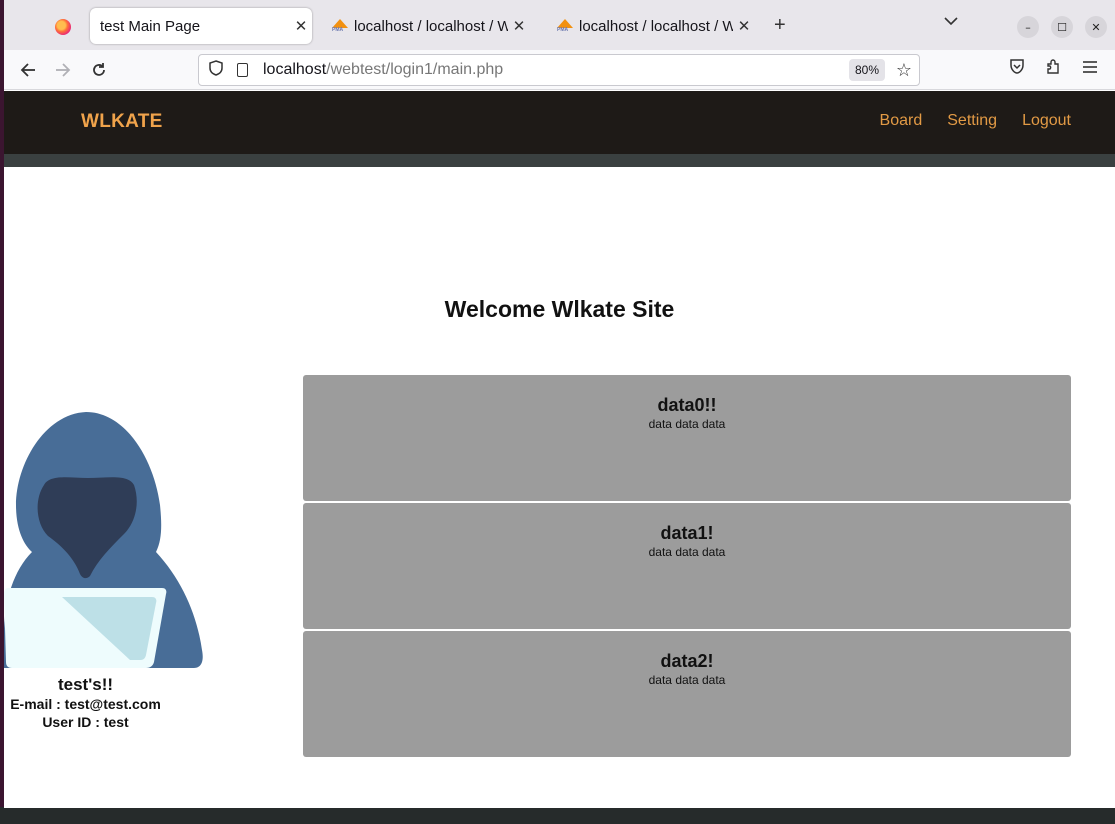 Image resolution: width=1115 pixels, height=824 pixels. I want to click on page-title: Welcome Wlkate Site, so click(559, 309).